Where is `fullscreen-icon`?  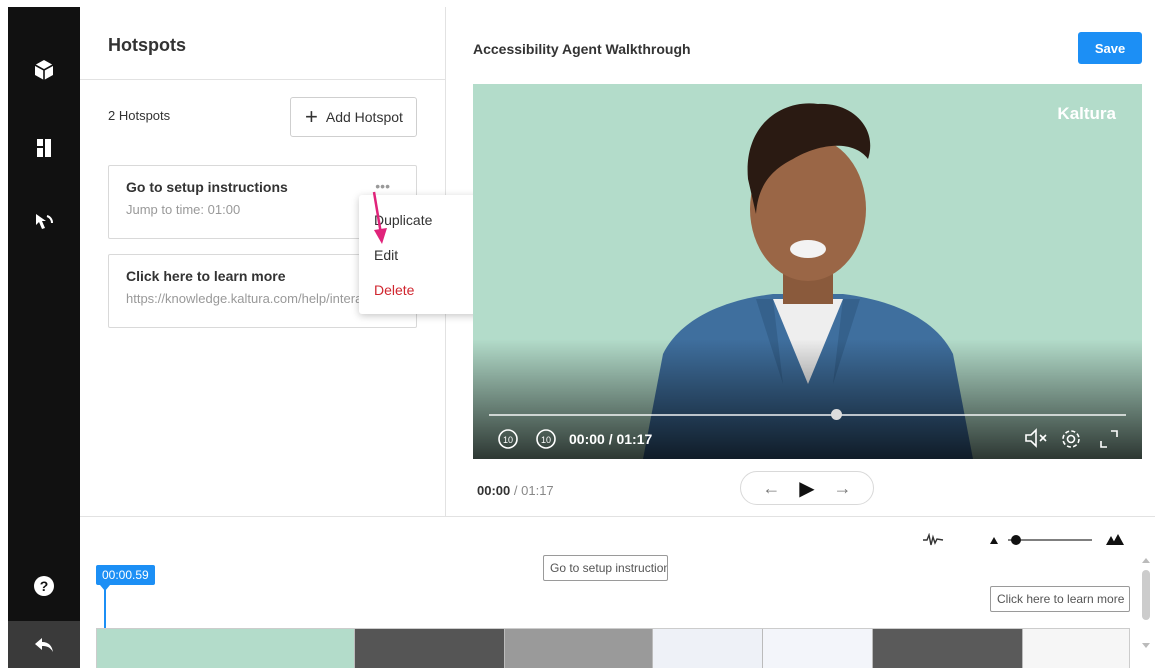 fullscreen-icon is located at coordinates (1109, 439).